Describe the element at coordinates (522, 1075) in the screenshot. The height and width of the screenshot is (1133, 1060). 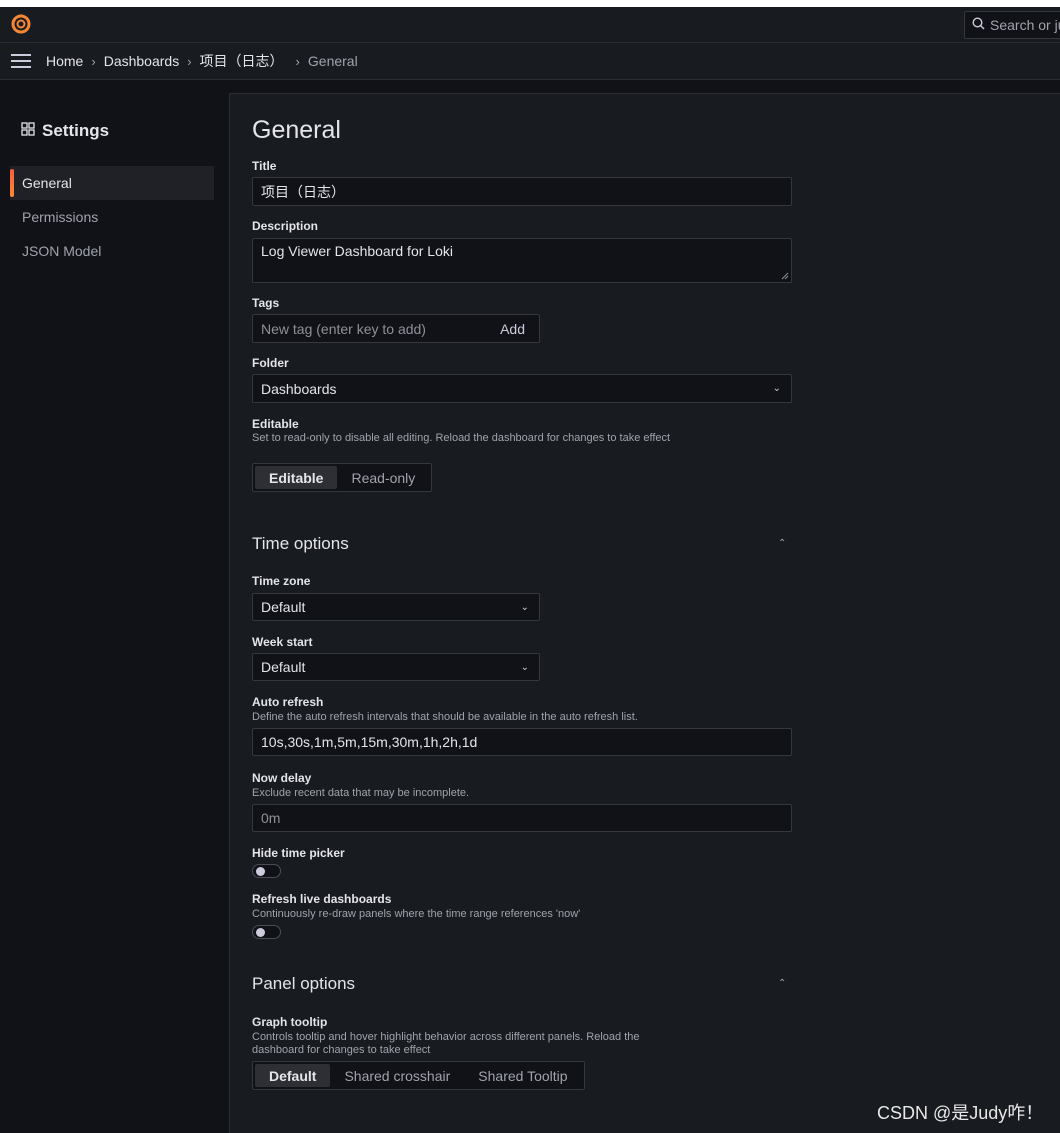
I see `tooltip-shared-tooltip-option: Shared Tooltip` at that location.